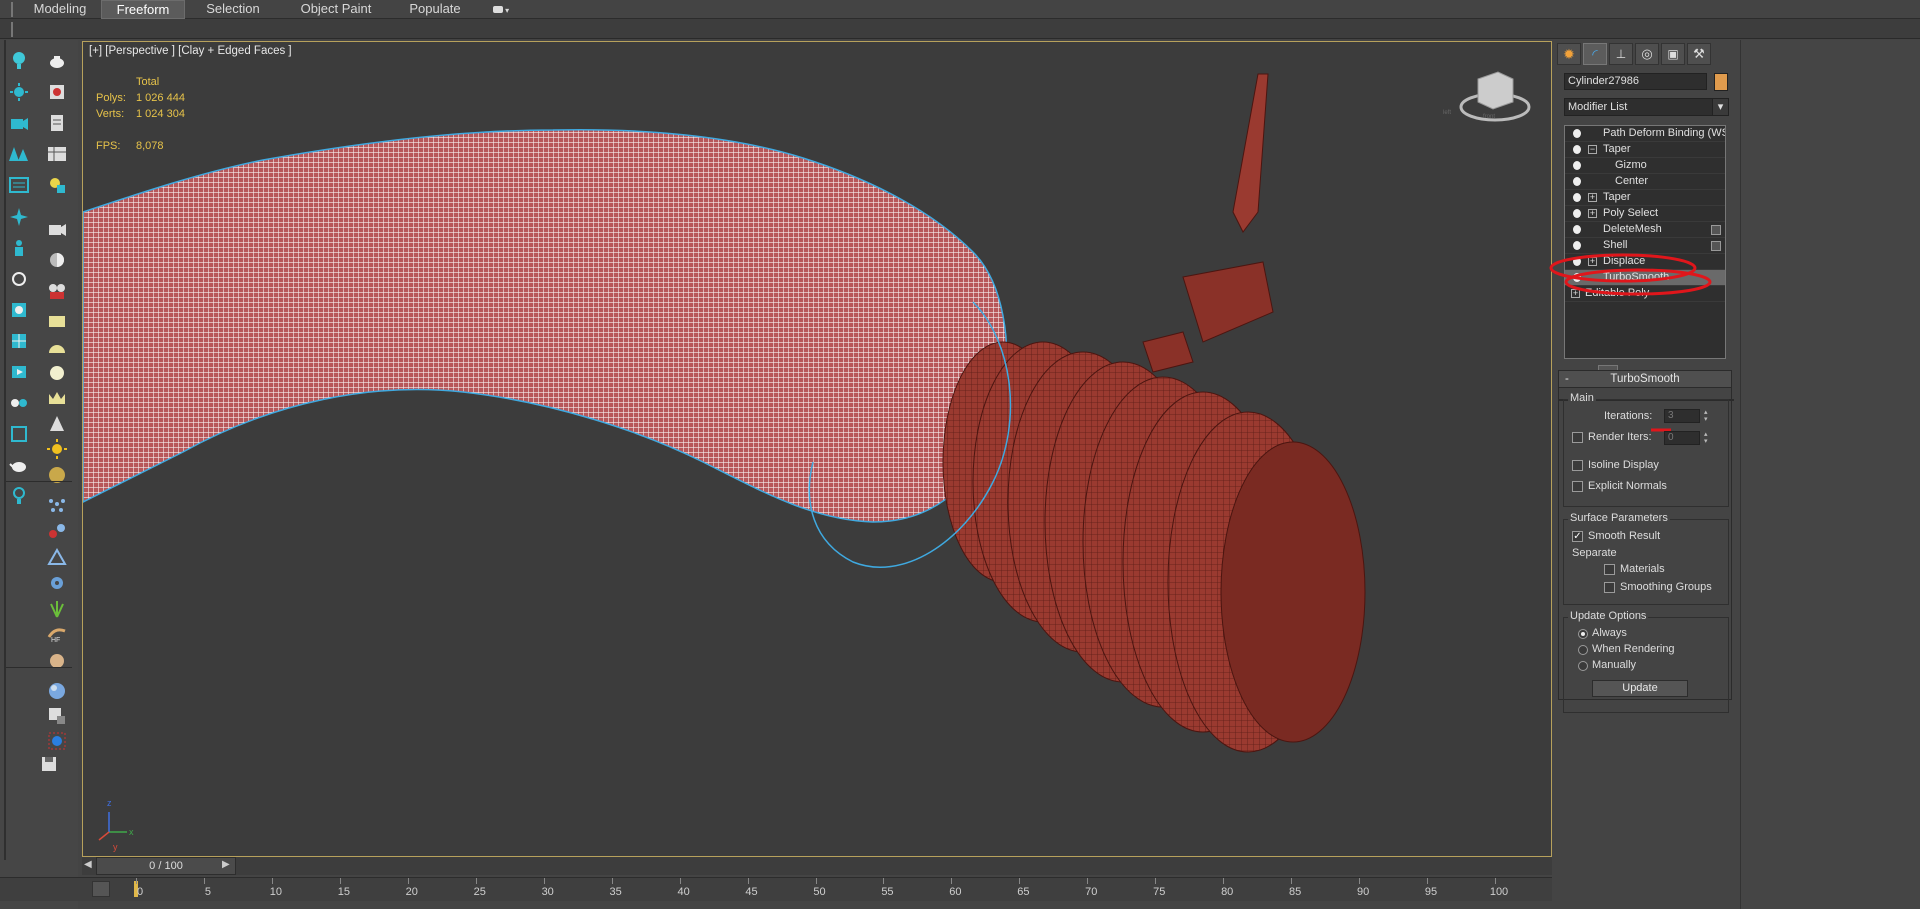 The image size is (1920, 909). What do you see at coordinates (57, 398) in the screenshot?
I see `crown-icon` at bounding box center [57, 398].